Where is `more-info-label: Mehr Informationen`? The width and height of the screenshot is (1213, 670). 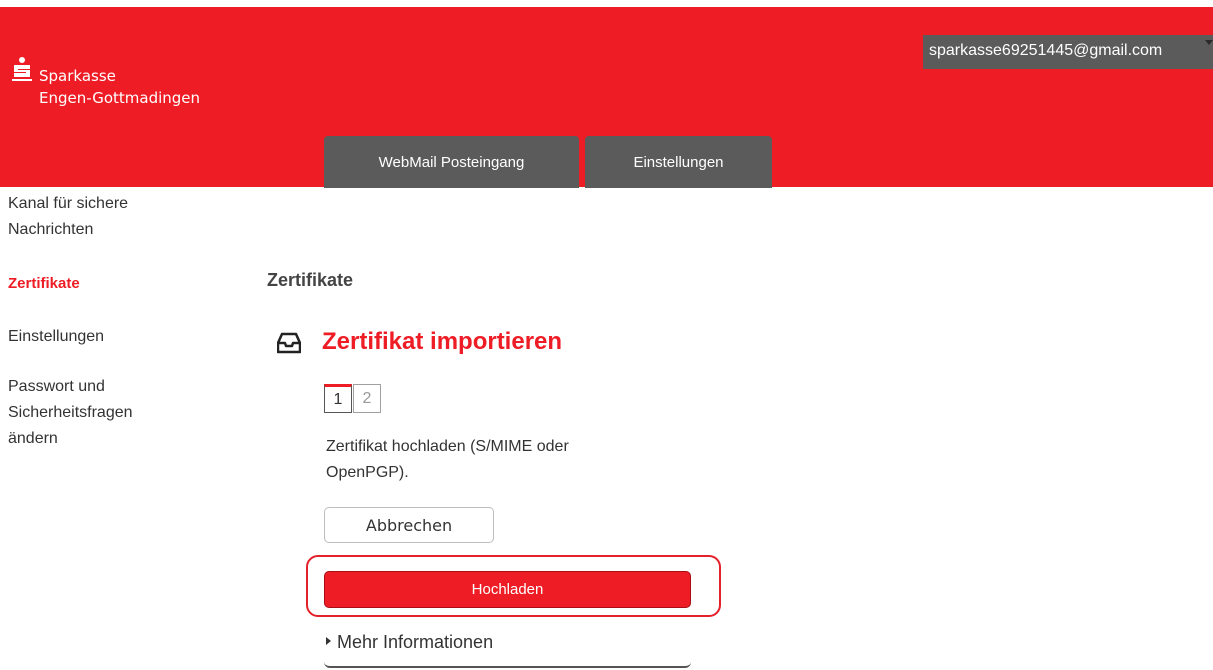 more-info-label: Mehr Informationen is located at coordinates (415, 642).